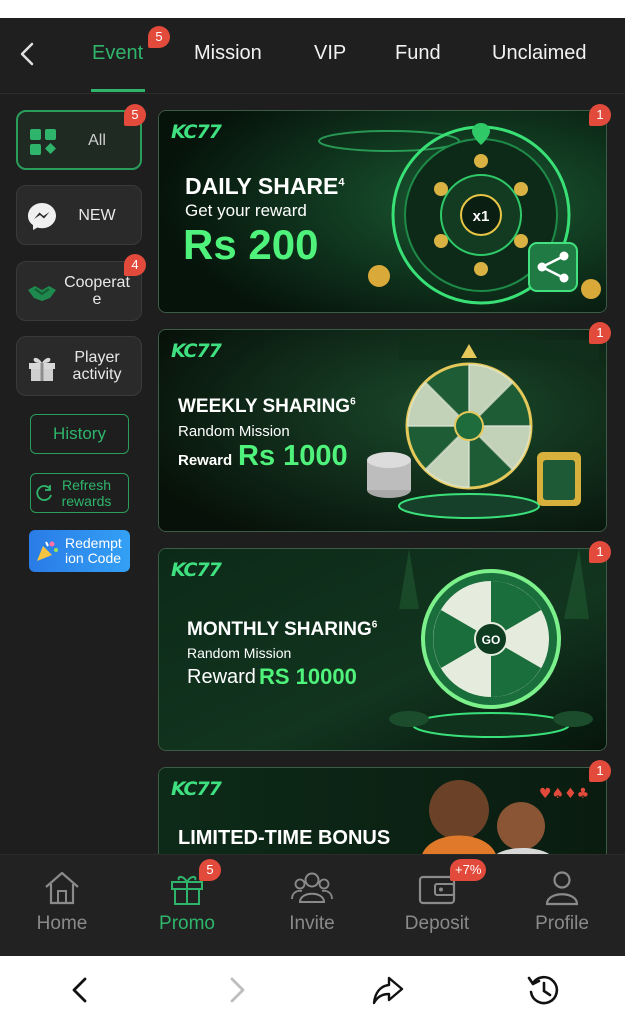  I want to click on browser-back-button, so click(81, 990).